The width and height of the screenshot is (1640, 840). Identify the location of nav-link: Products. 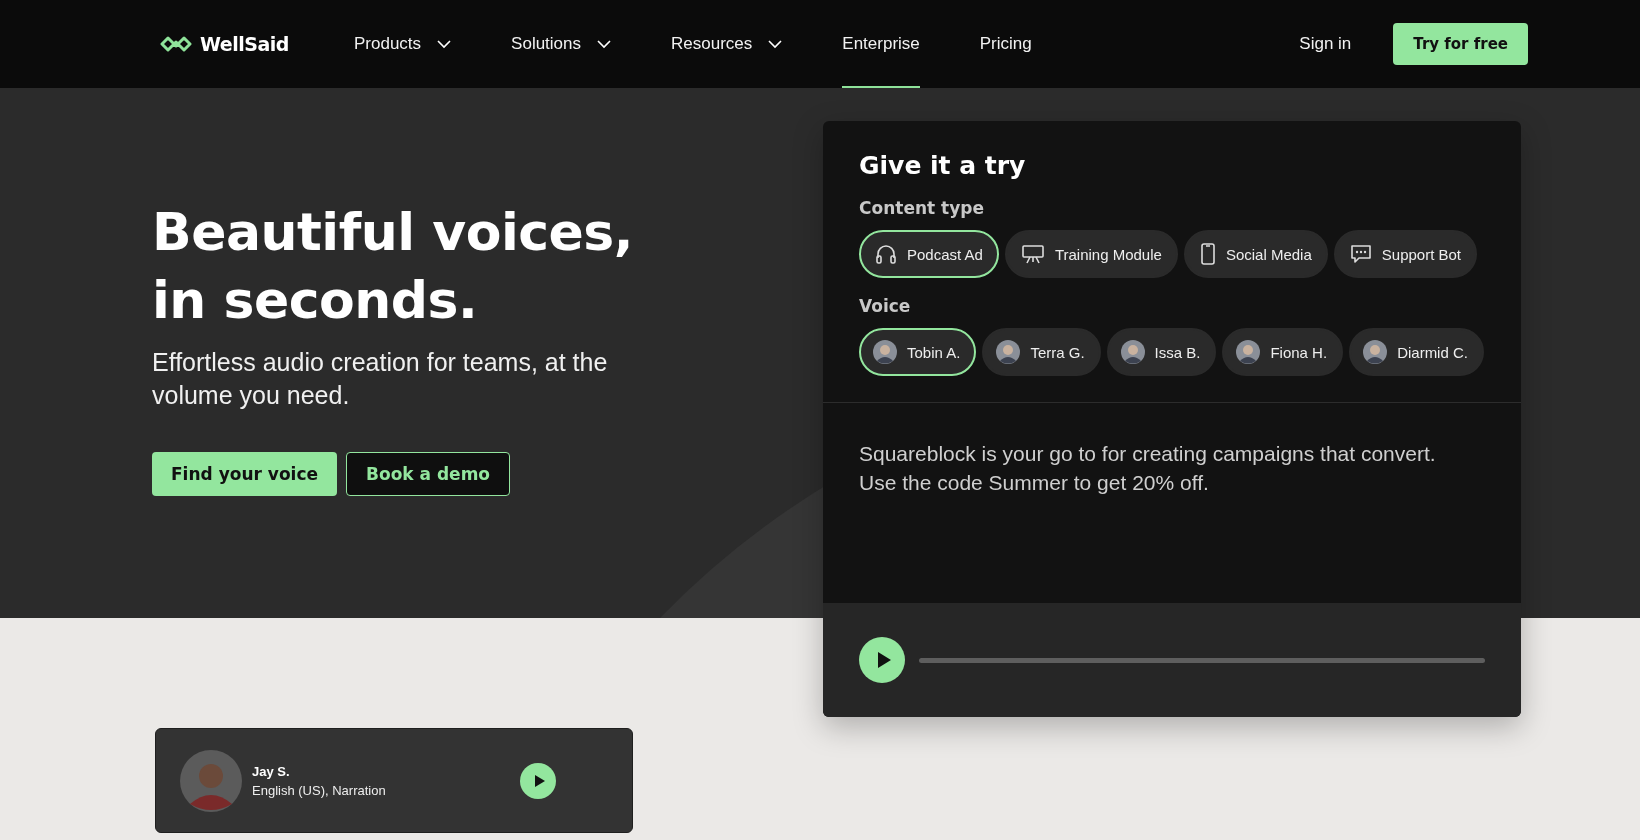
(403, 44).